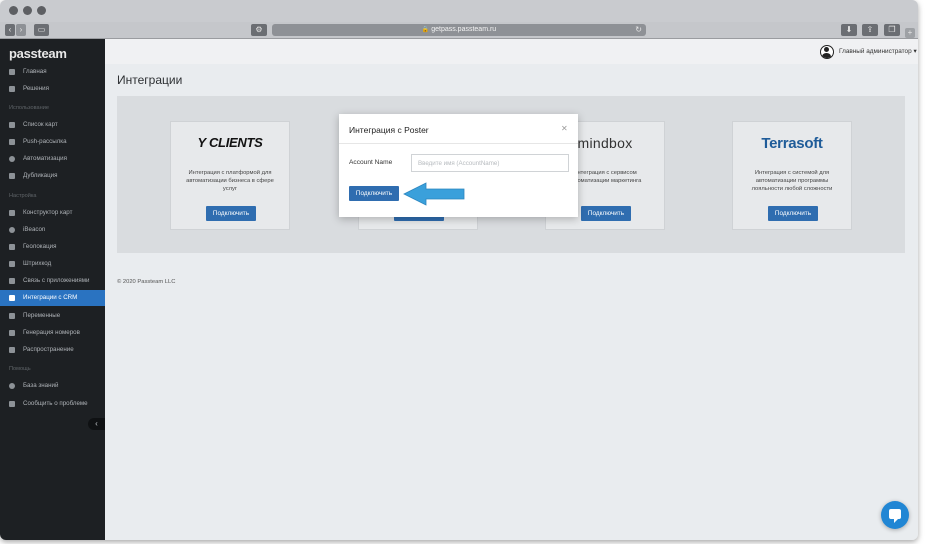 The height and width of the screenshot is (544, 925). I want to click on location-icon, so click(12, 247).